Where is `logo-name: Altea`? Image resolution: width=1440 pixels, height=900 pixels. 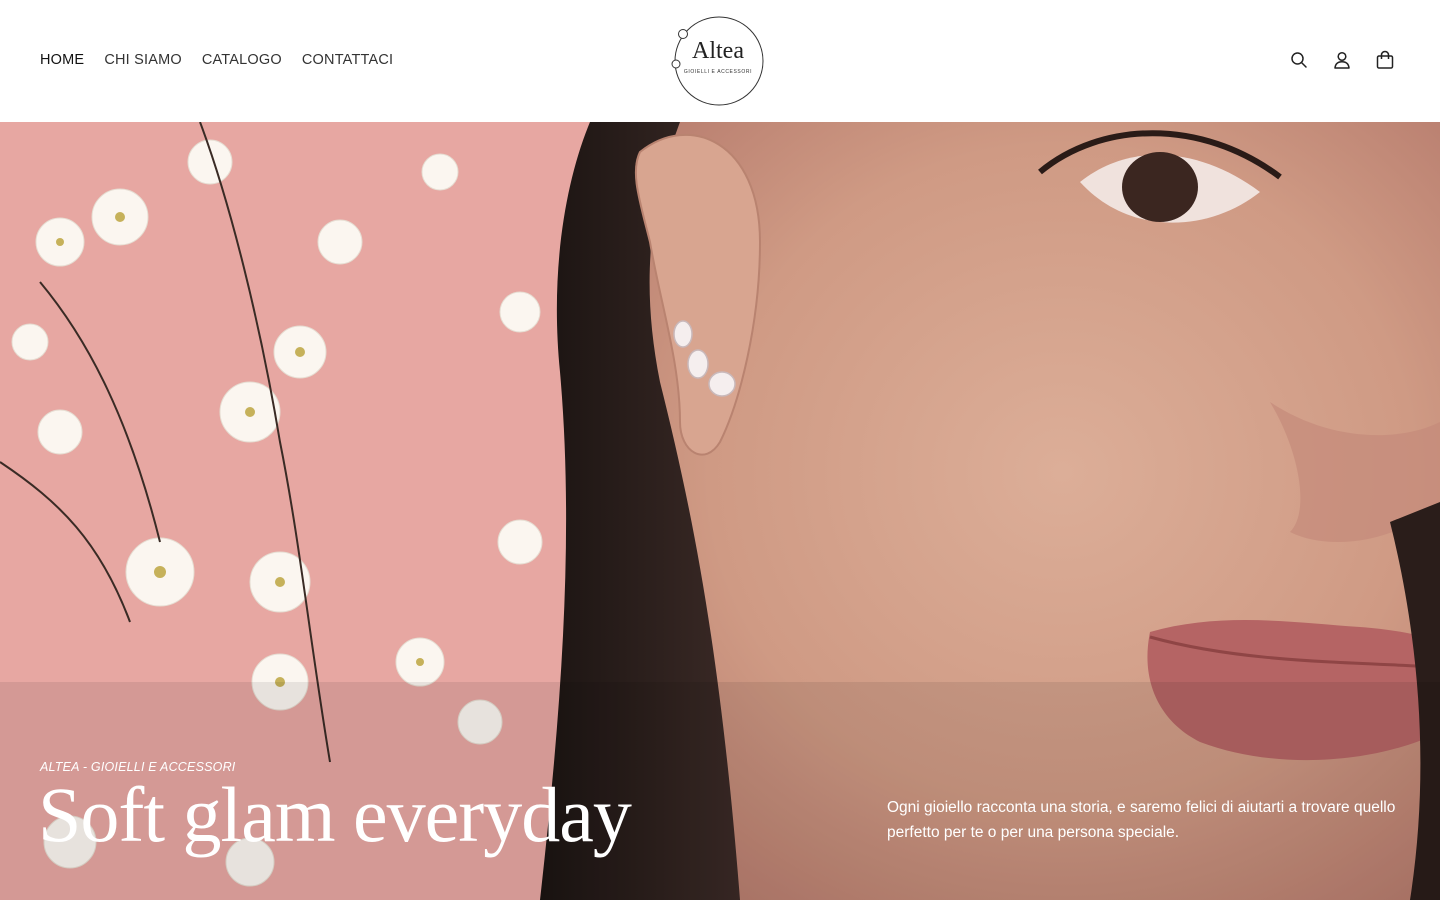 logo-name: Altea is located at coordinates (718, 51).